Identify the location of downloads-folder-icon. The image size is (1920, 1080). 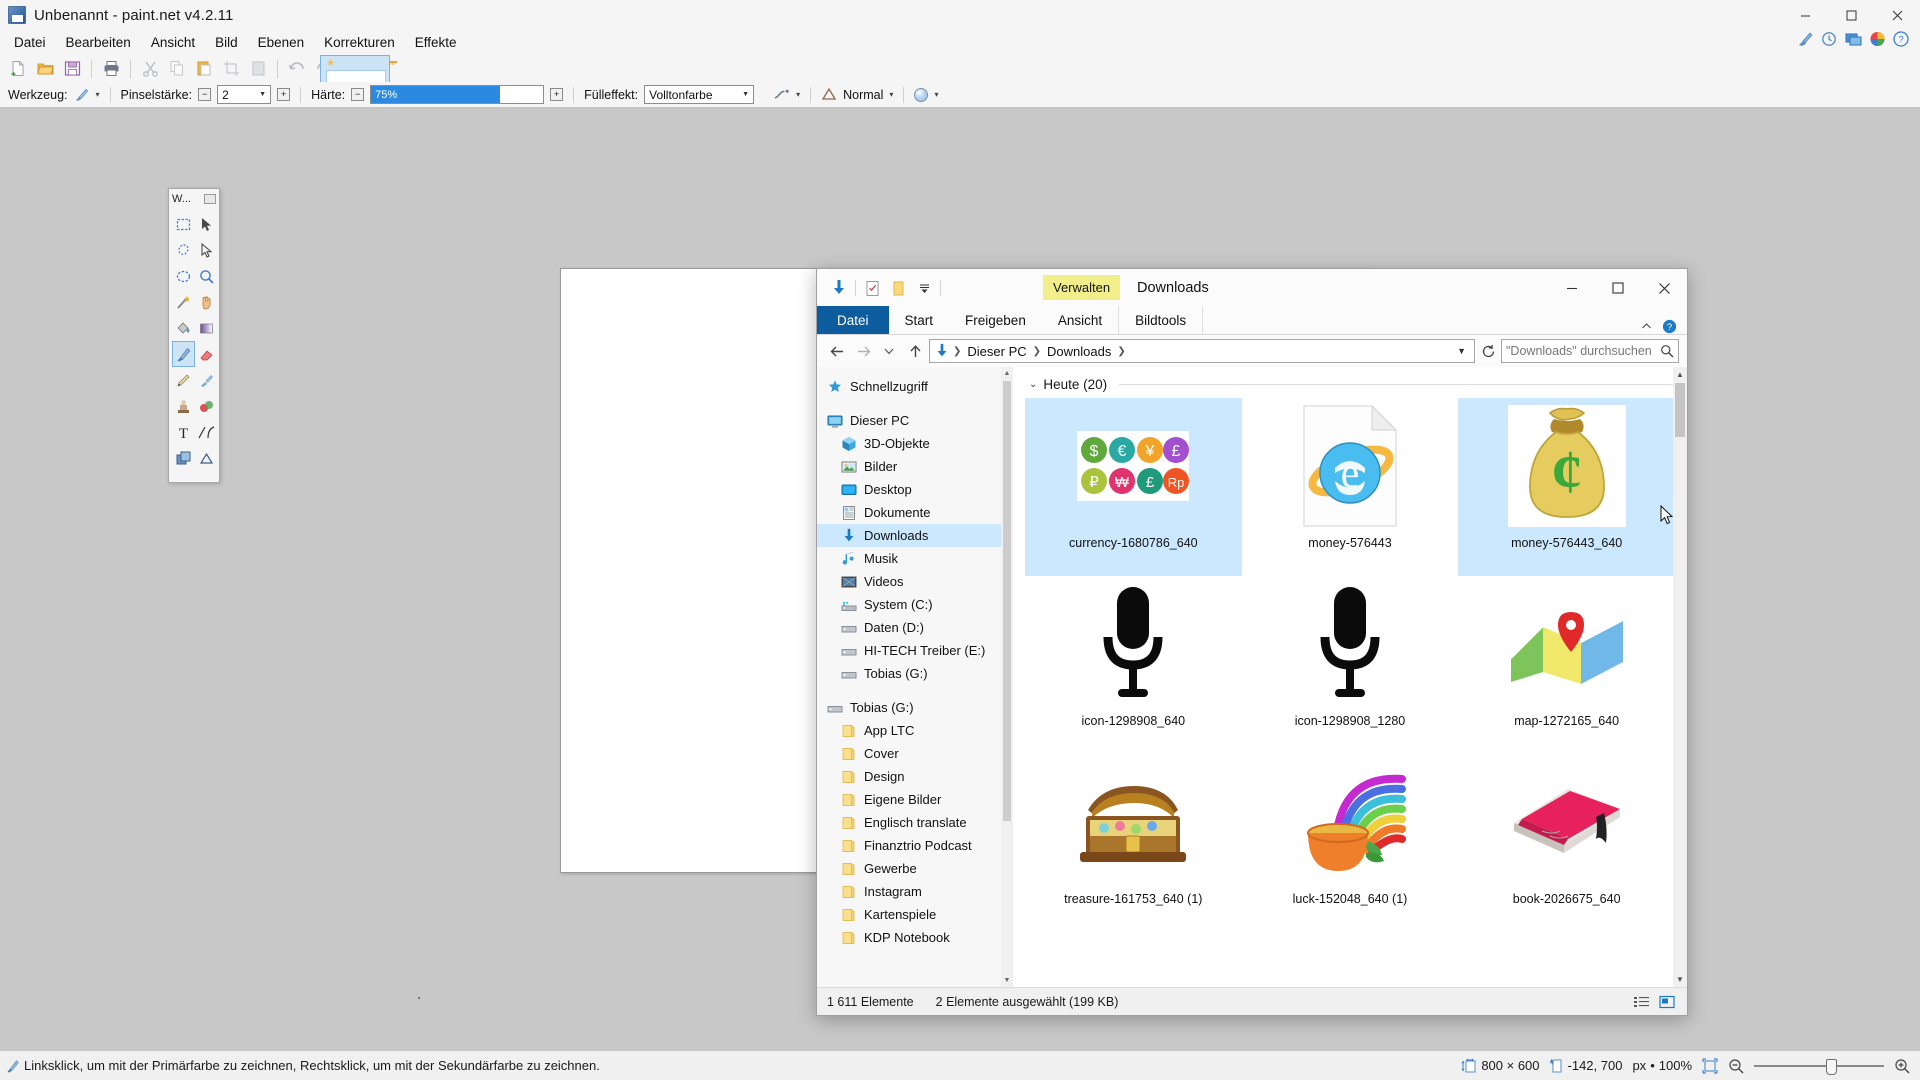
(839, 288).